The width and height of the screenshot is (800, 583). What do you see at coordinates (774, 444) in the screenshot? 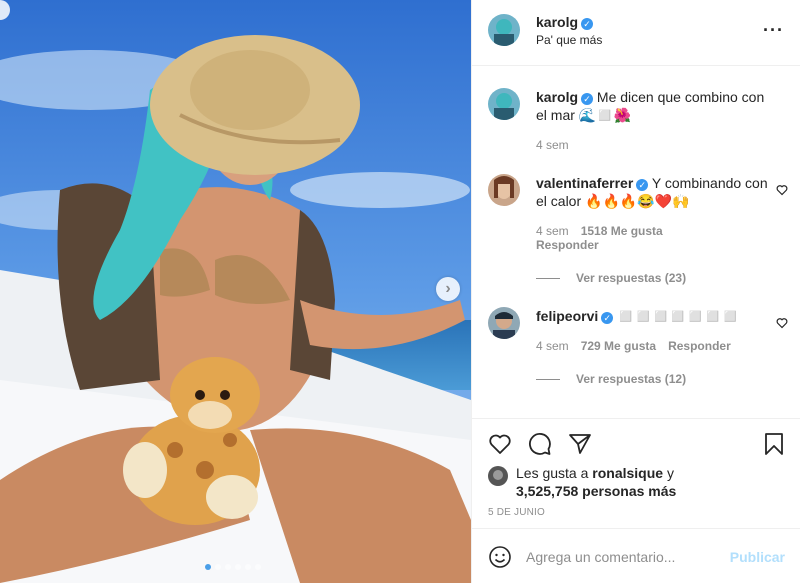
I see `bookmark-icon` at bounding box center [774, 444].